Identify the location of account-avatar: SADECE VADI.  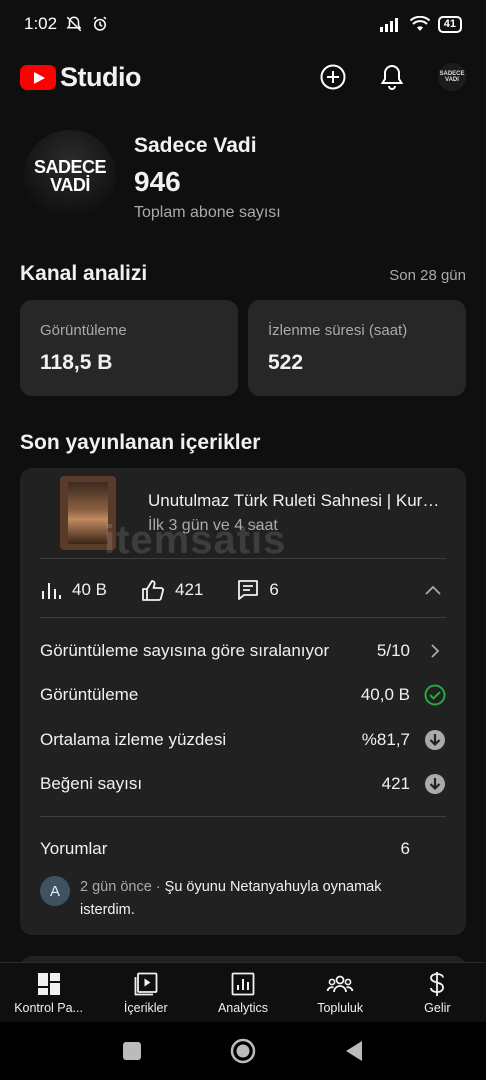
(452, 77).